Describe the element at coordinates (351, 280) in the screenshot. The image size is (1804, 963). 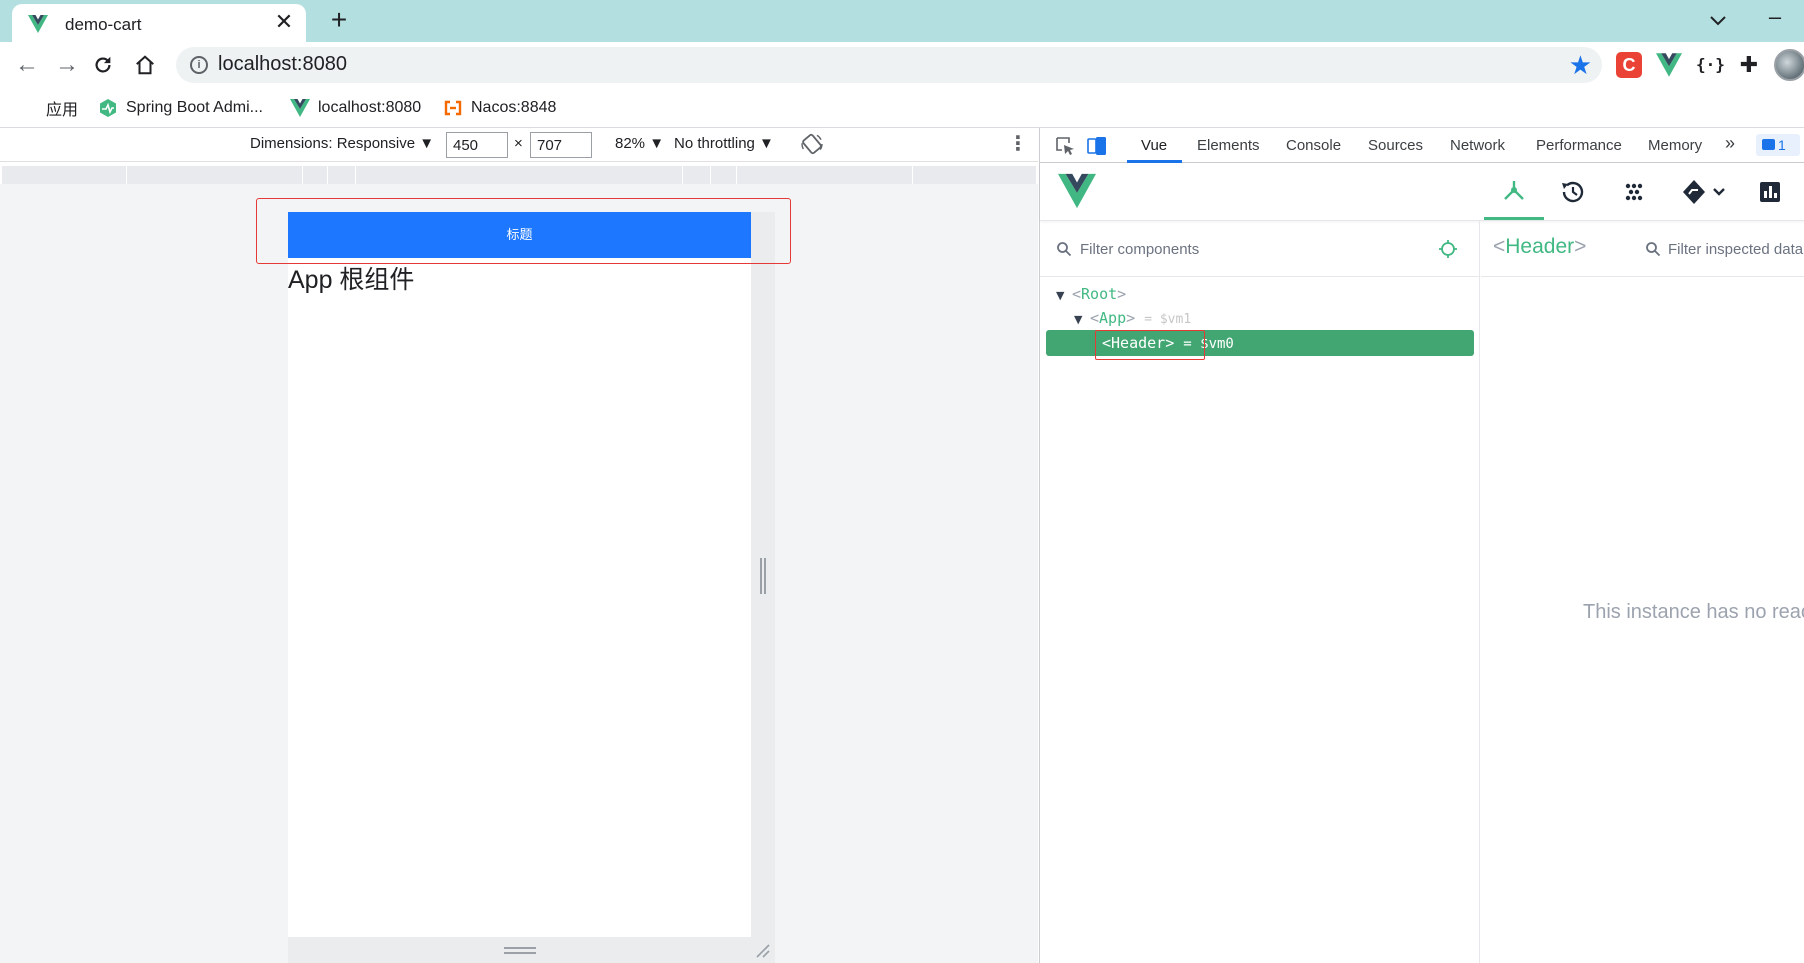
I see `app-root-text: App 根组件` at that location.